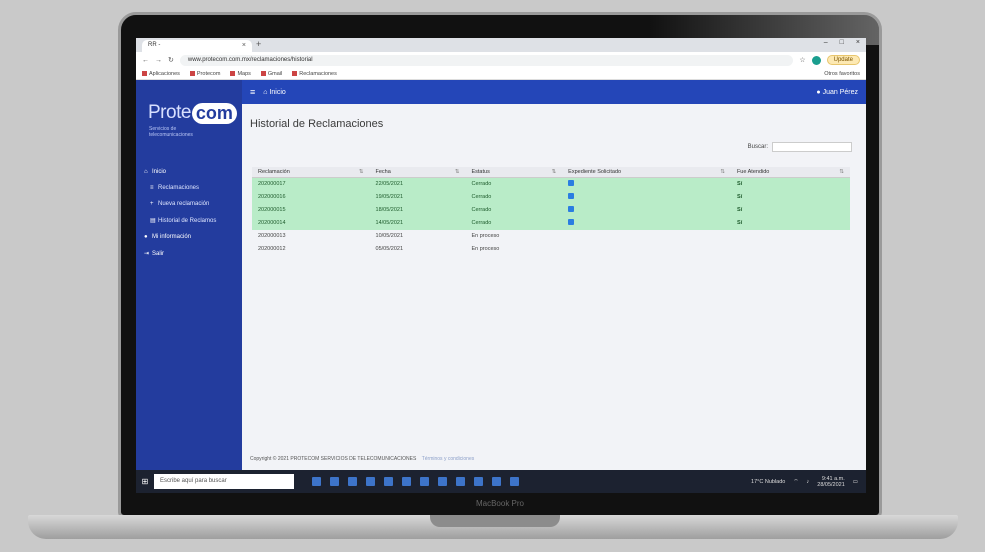  What do you see at coordinates (417, 210) in the screenshot?
I see `cell-fecha: 18/05/2021` at bounding box center [417, 210].